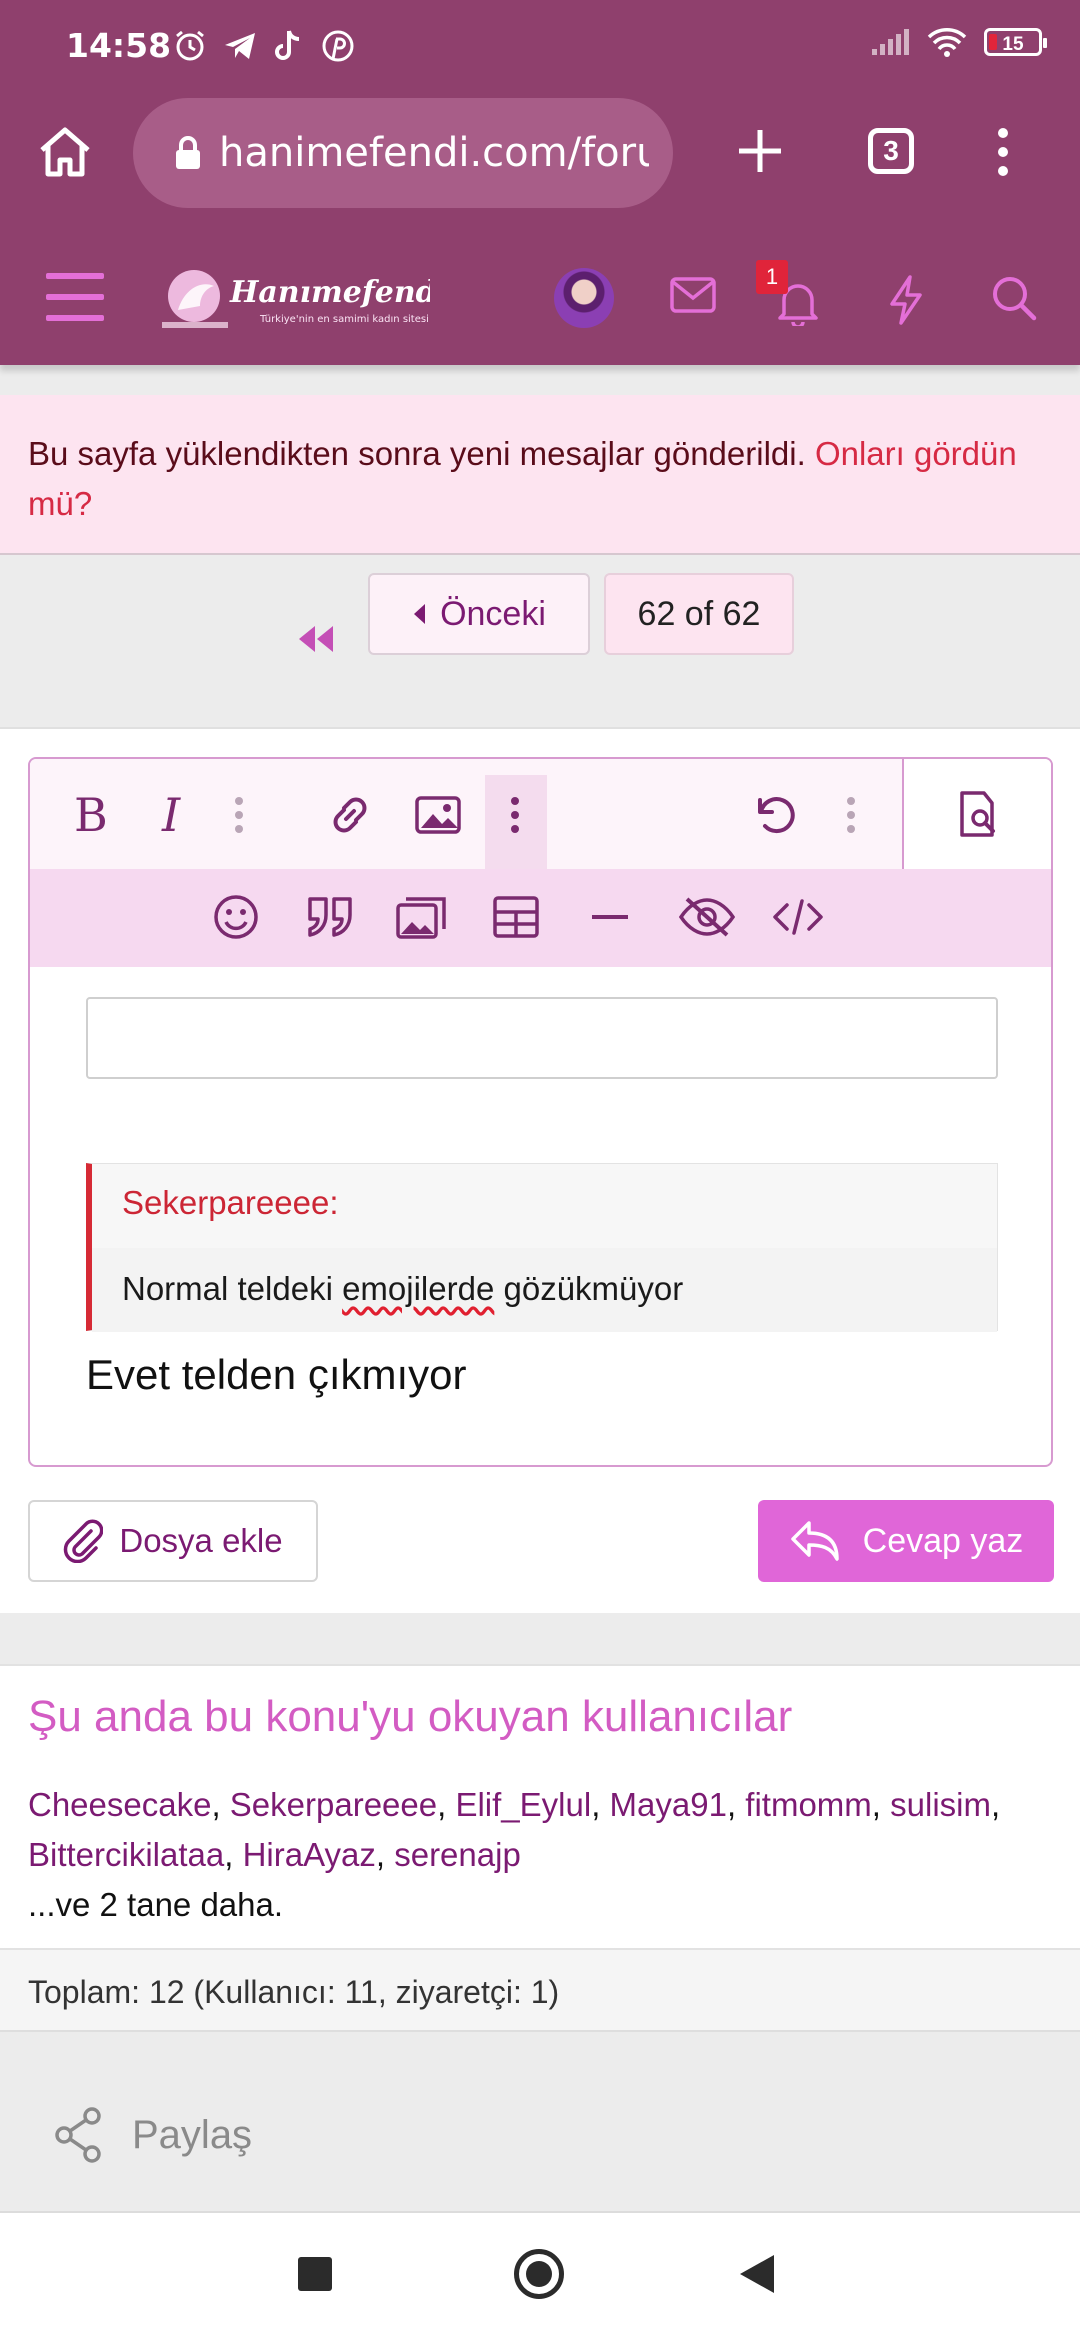  What do you see at coordinates (438, 815) in the screenshot?
I see `insert-image-button` at bounding box center [438, 815].